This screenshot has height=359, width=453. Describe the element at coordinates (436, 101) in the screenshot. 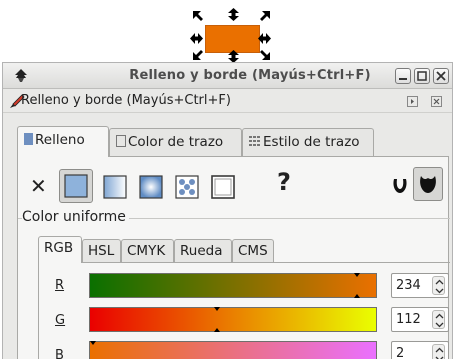

I see `dock-close-icon` at that location.